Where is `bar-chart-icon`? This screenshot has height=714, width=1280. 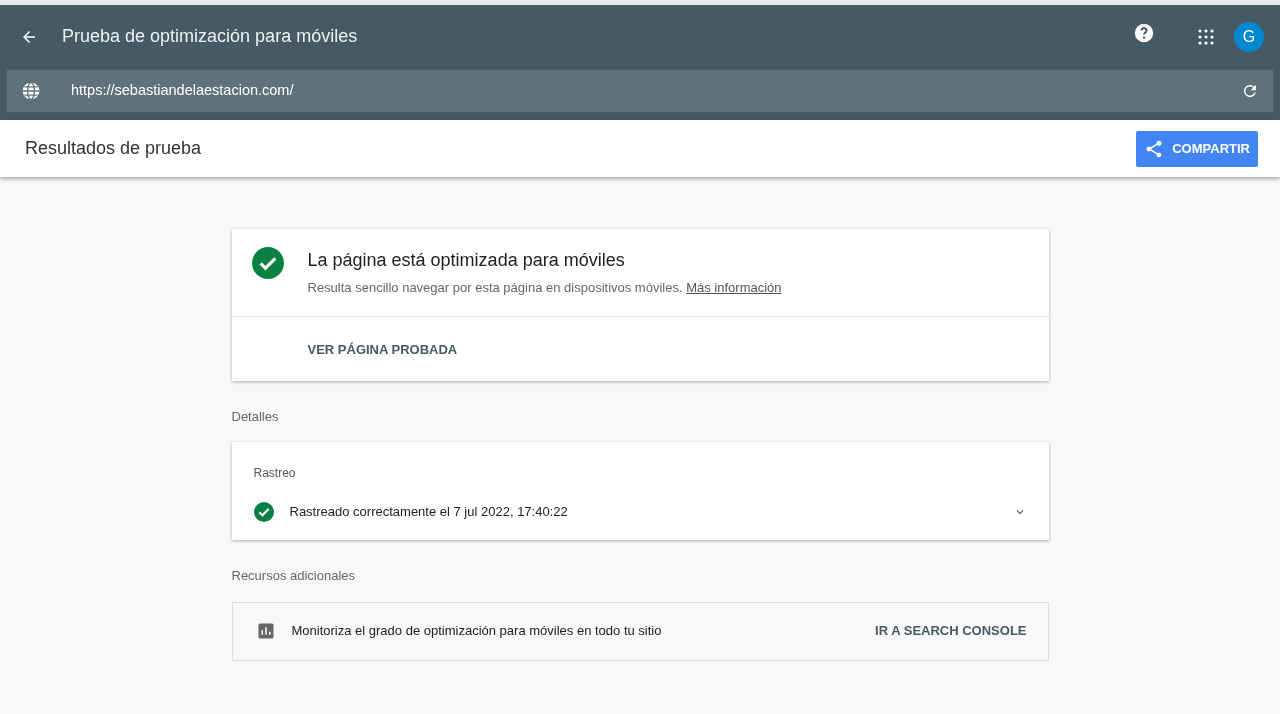 bar-chart-icon is located at coordinates (265, 631).